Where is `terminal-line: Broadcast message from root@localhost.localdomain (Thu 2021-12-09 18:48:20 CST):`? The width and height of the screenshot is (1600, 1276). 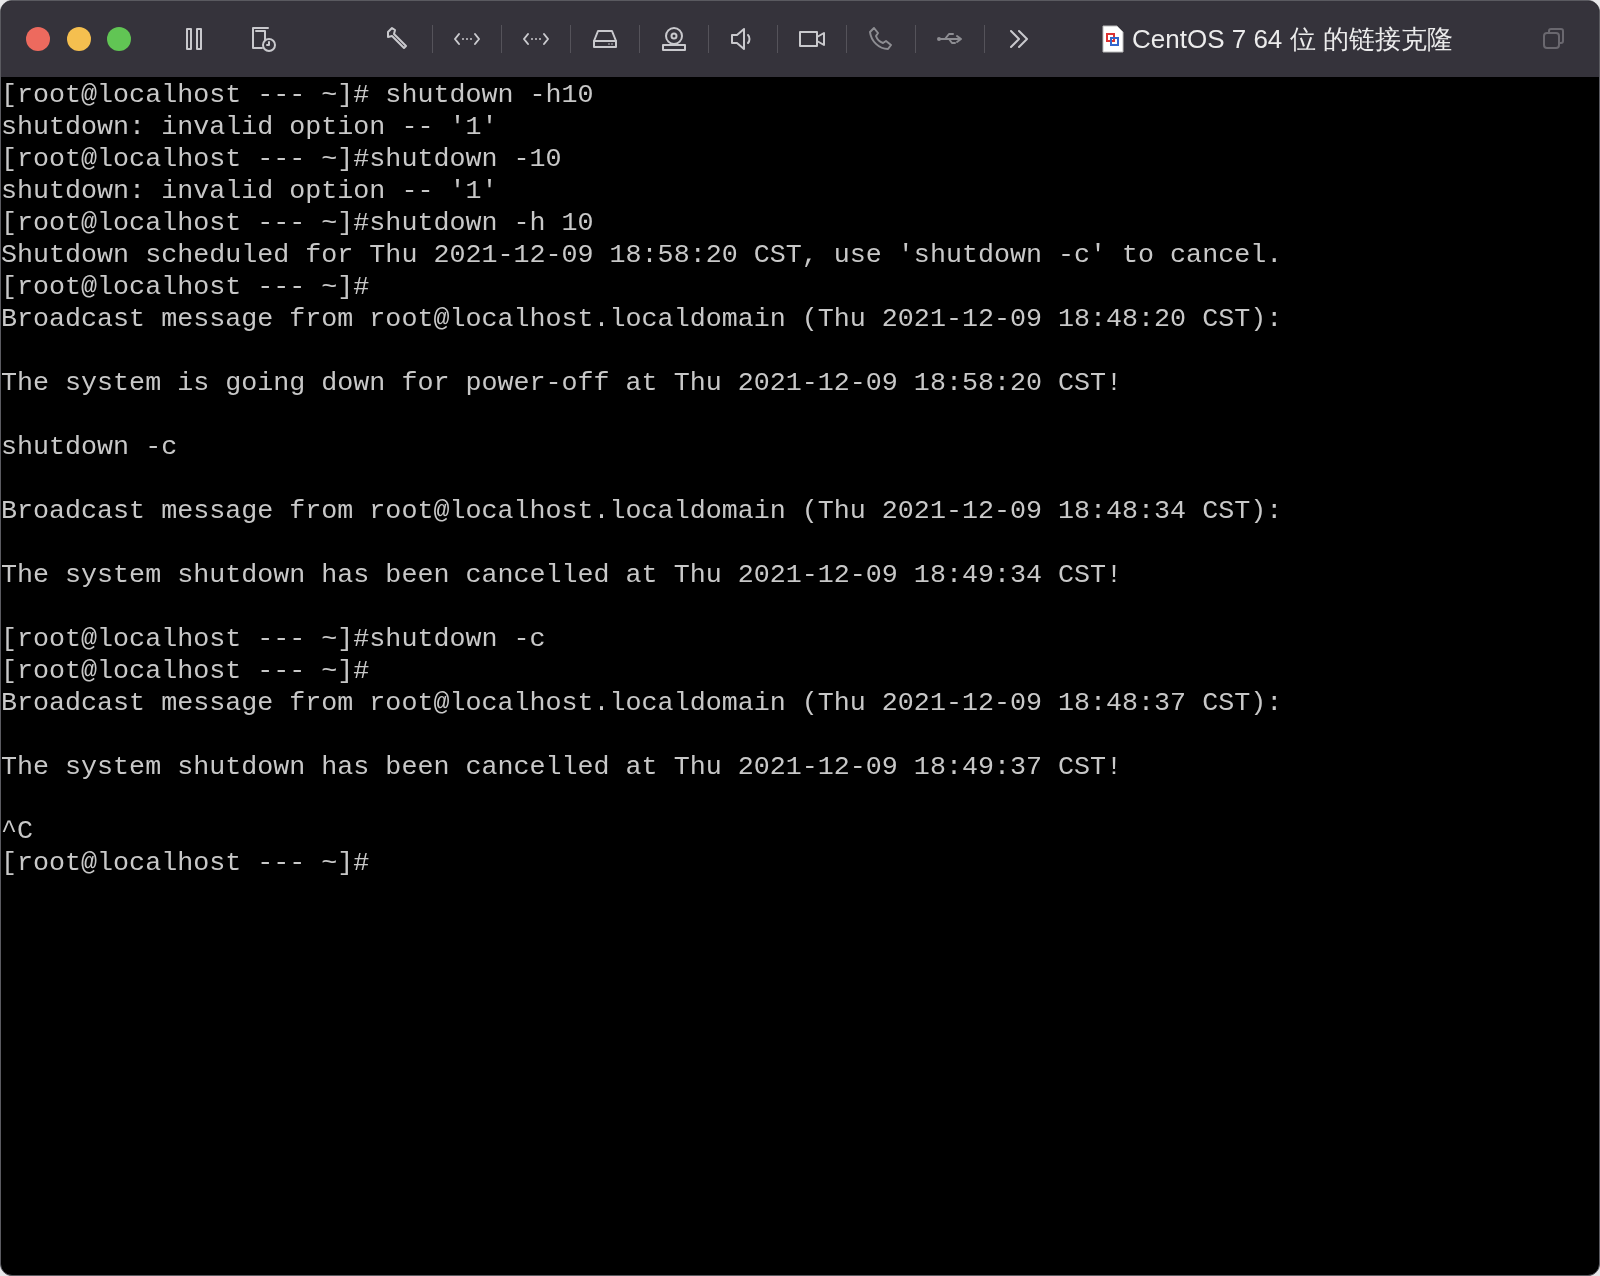
terminal-line: Broadcast message from root@localhost.localdomain (Thu 2021-12-09 18:48:20 CST): is located at coordinates (642, 319).